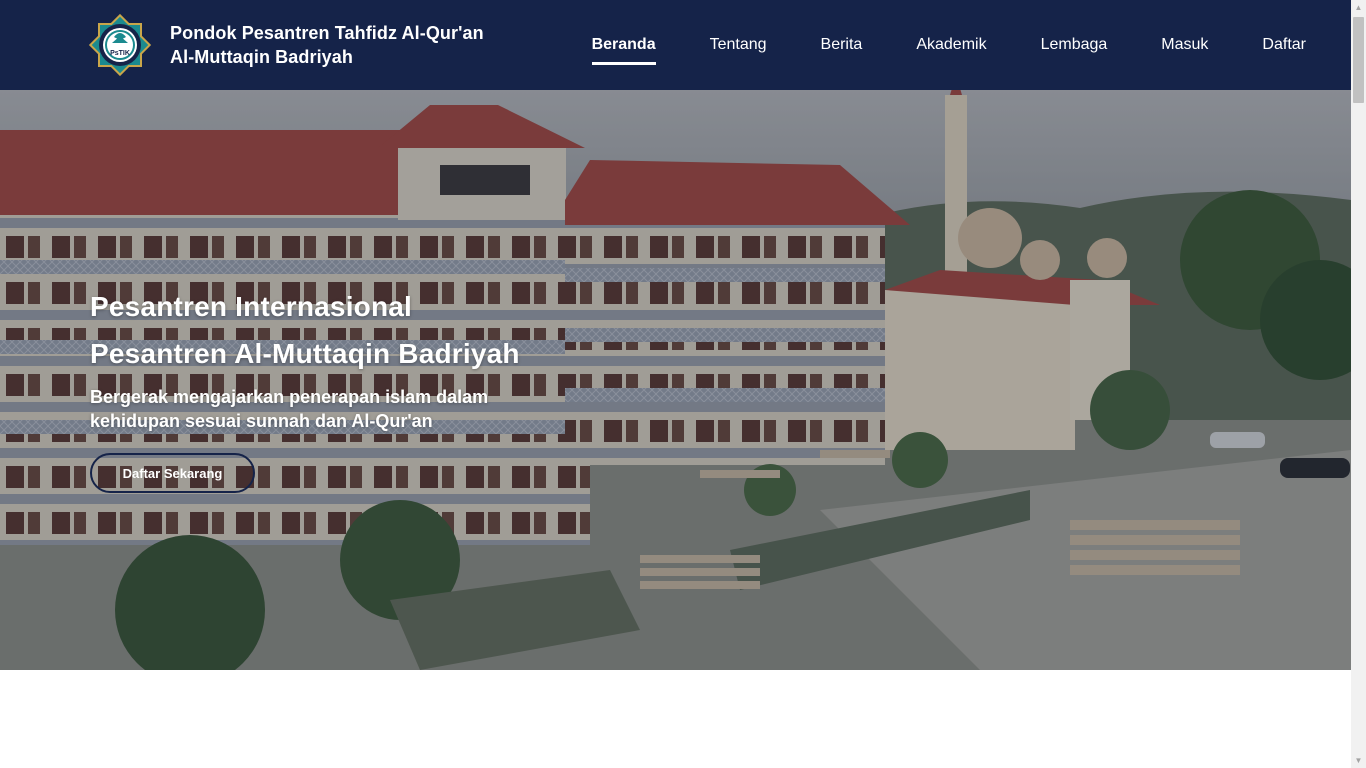 The image size is (1366, 768). Describe the element at coordinates (1358, 760) in the screenshot. I see `scroll-down-arrow-icon: ▼` at that location.